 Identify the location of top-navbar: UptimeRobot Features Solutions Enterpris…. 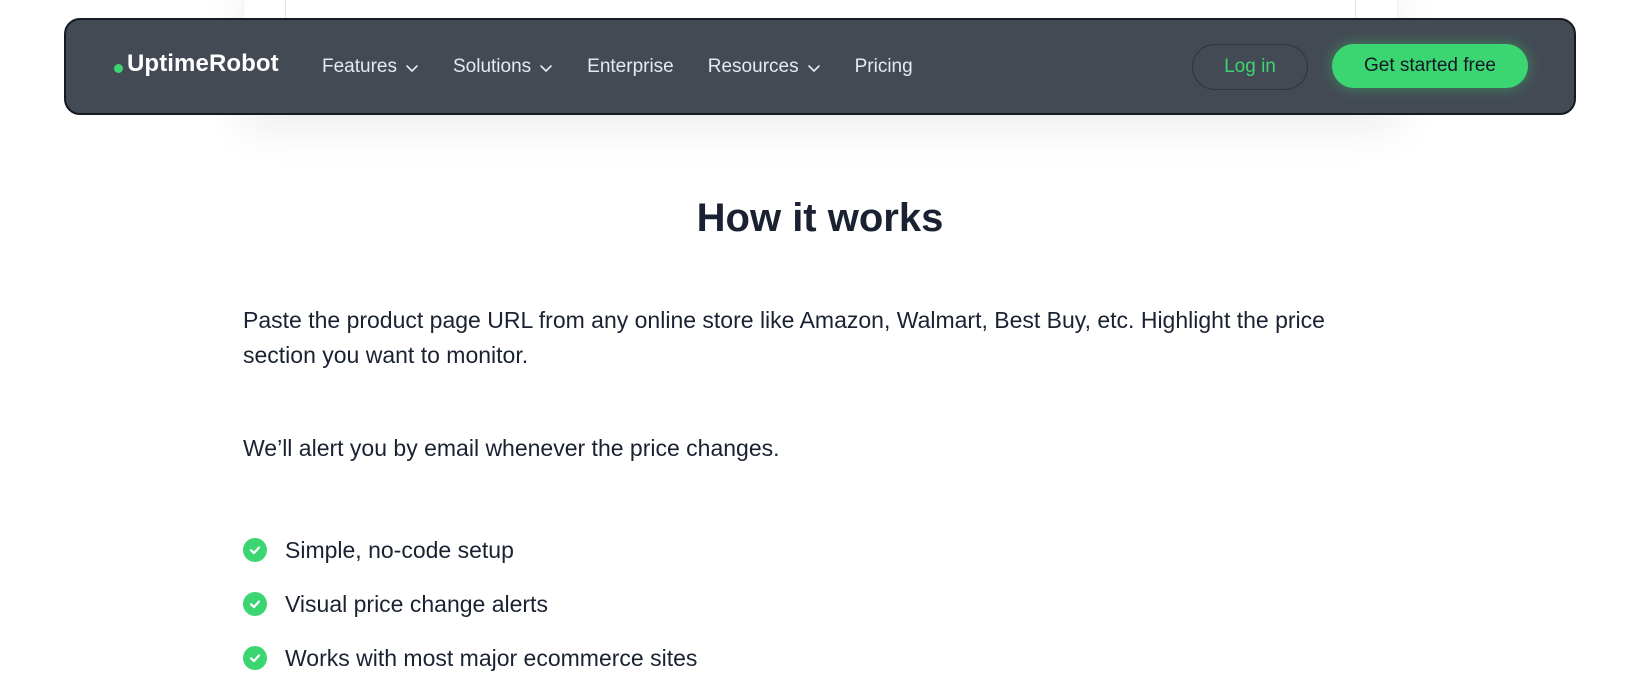
(820, 66).